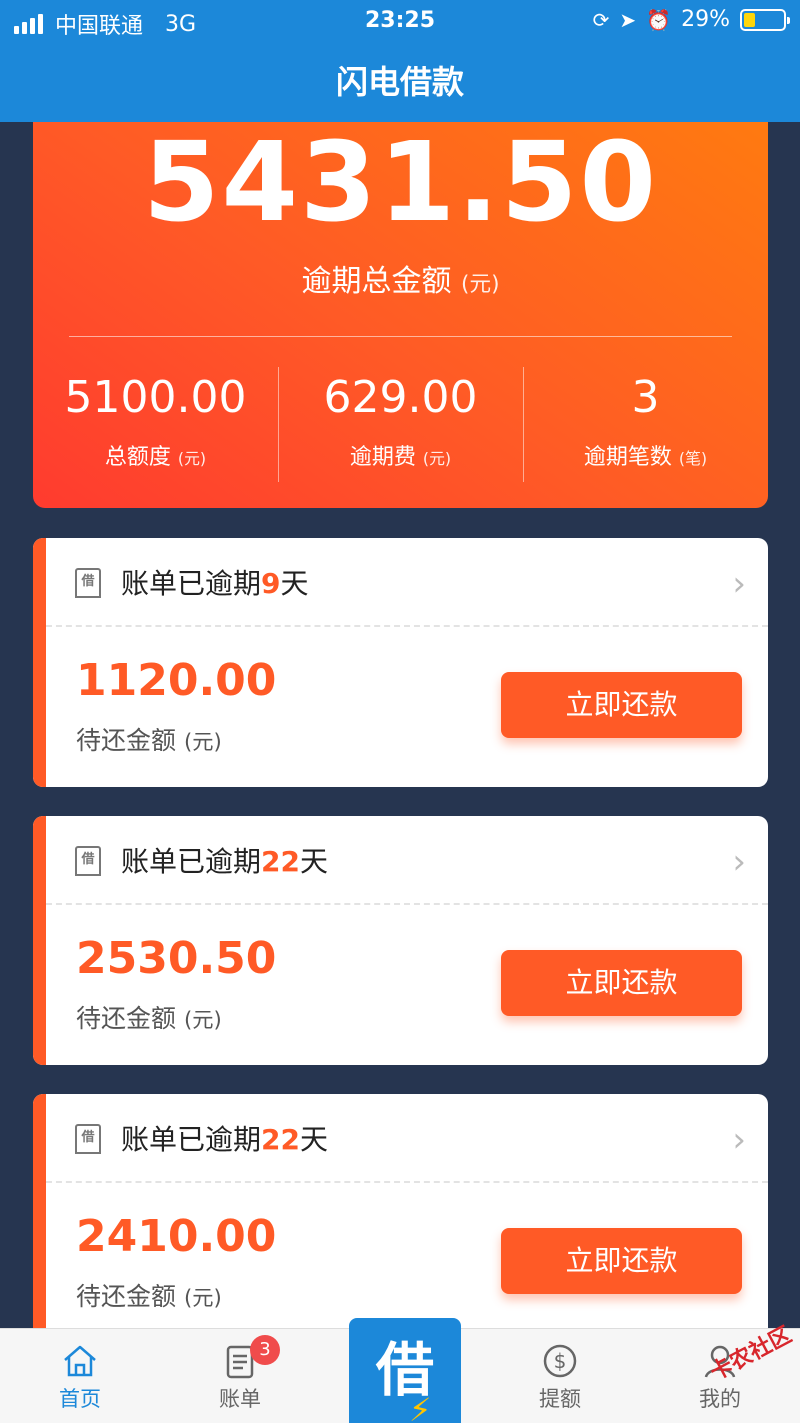 Image resolution: width=800 pixels, height=1423 pixels. What do you see at coordinates (420, 1407) in the screenshot?
I see `lightning-icon: ⚡` at bounding box center [420, 1407].